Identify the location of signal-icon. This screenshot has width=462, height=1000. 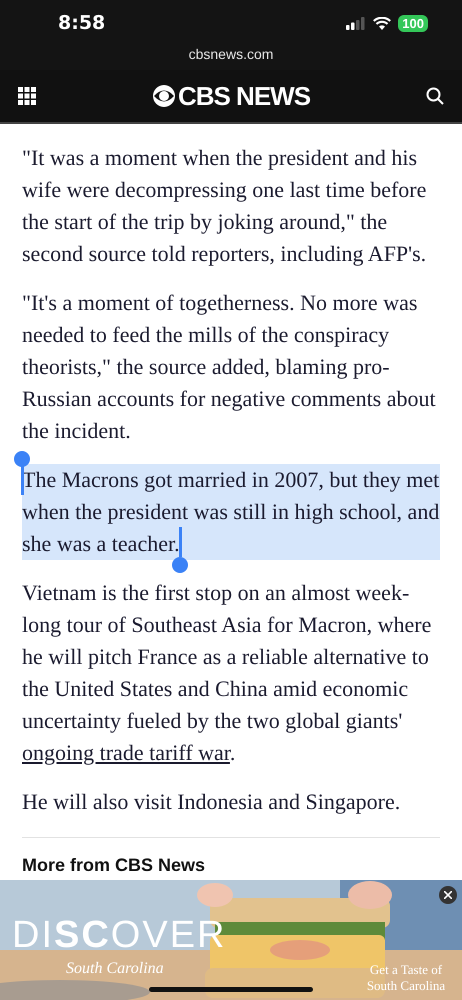
(356, 23).